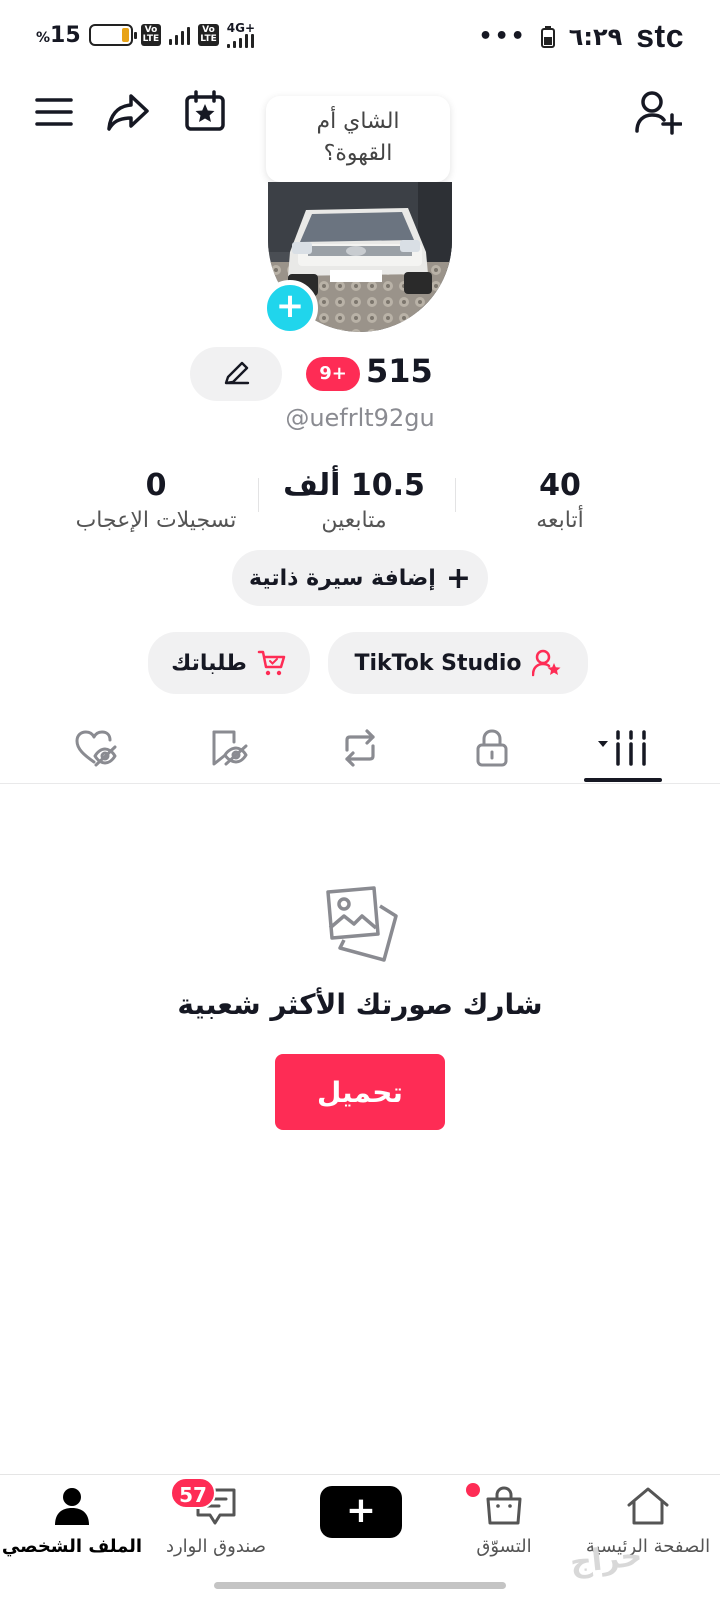 The width and height of the screenshot is (720, 1600). I want to click on creator-star-icon, so click(546, 663).